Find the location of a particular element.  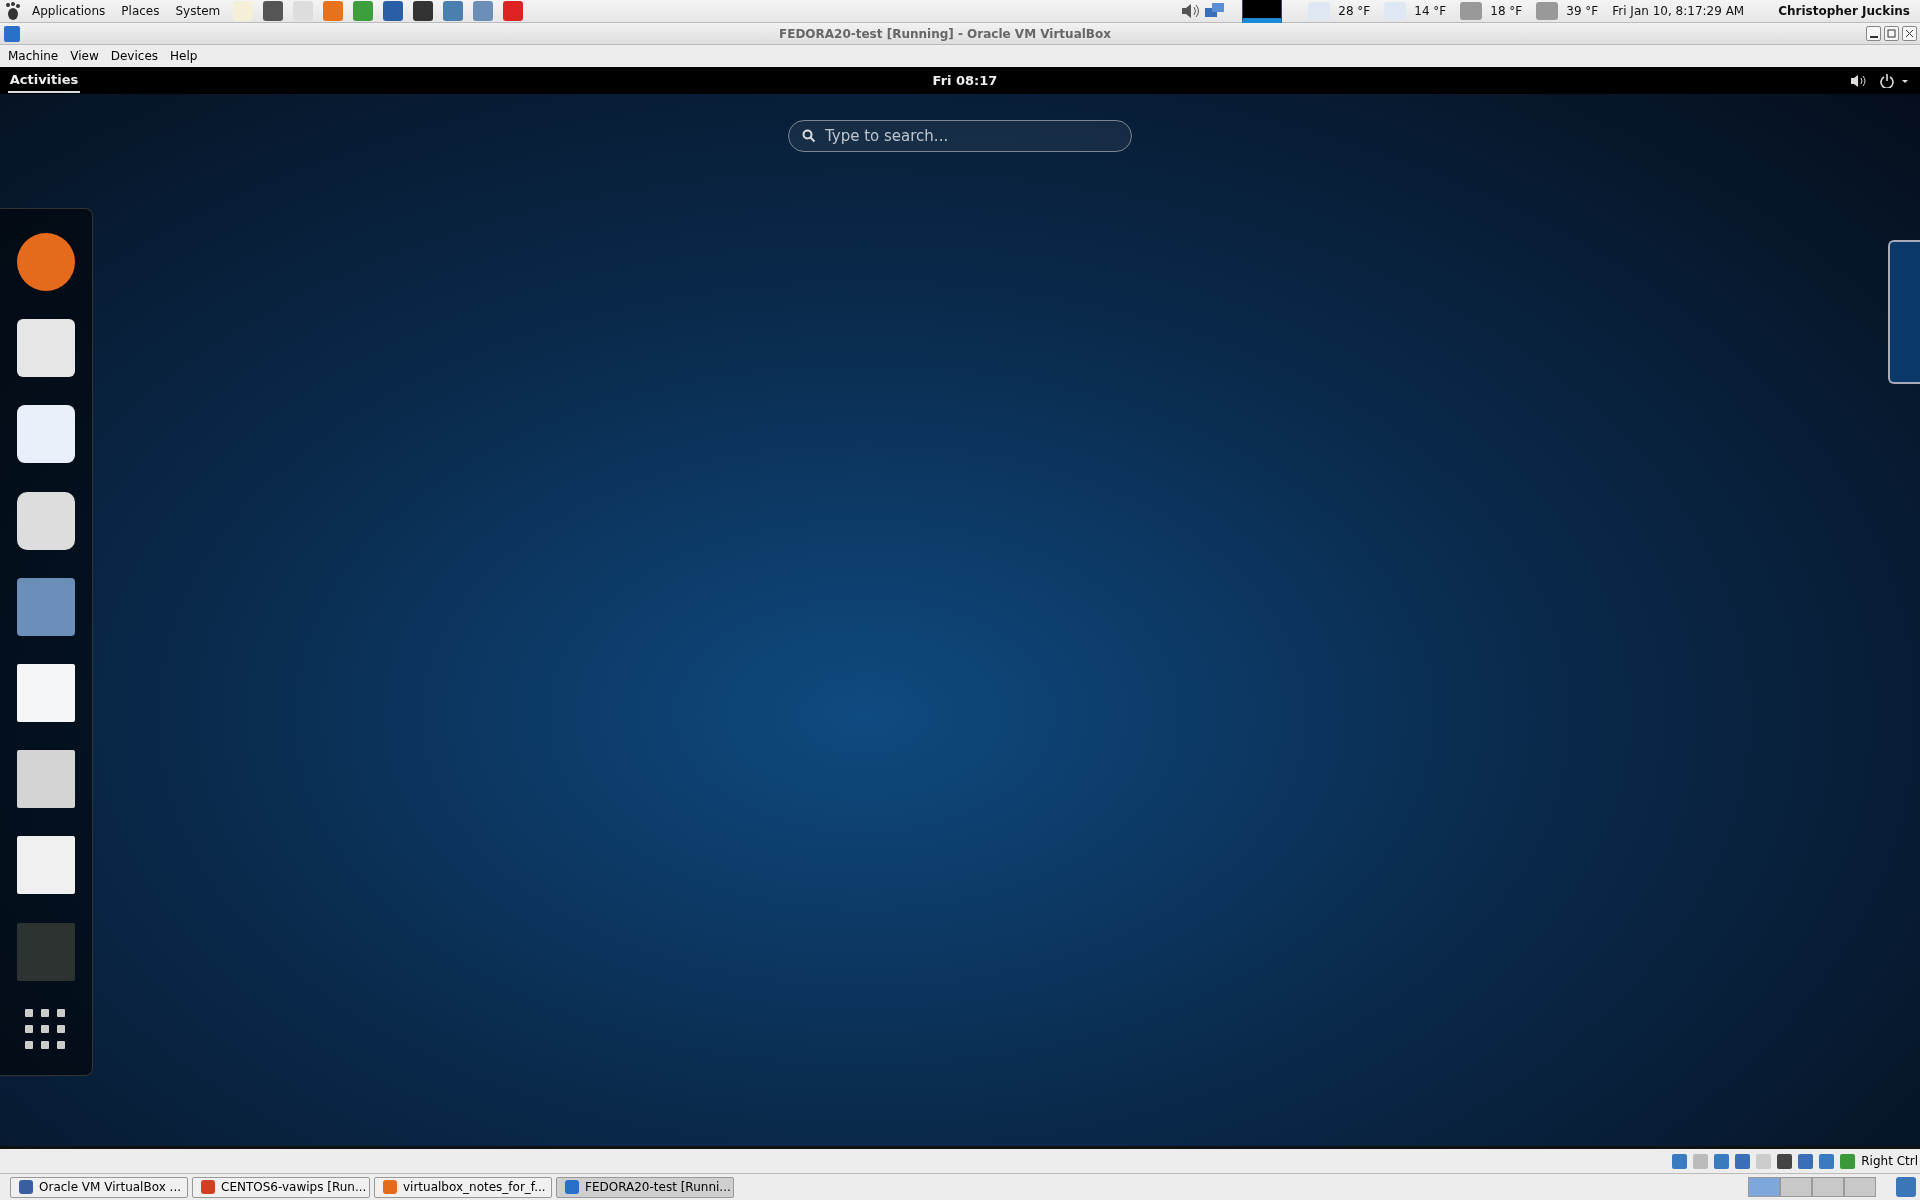

workspace-thumbnail is located at coordinates (1904, 312).